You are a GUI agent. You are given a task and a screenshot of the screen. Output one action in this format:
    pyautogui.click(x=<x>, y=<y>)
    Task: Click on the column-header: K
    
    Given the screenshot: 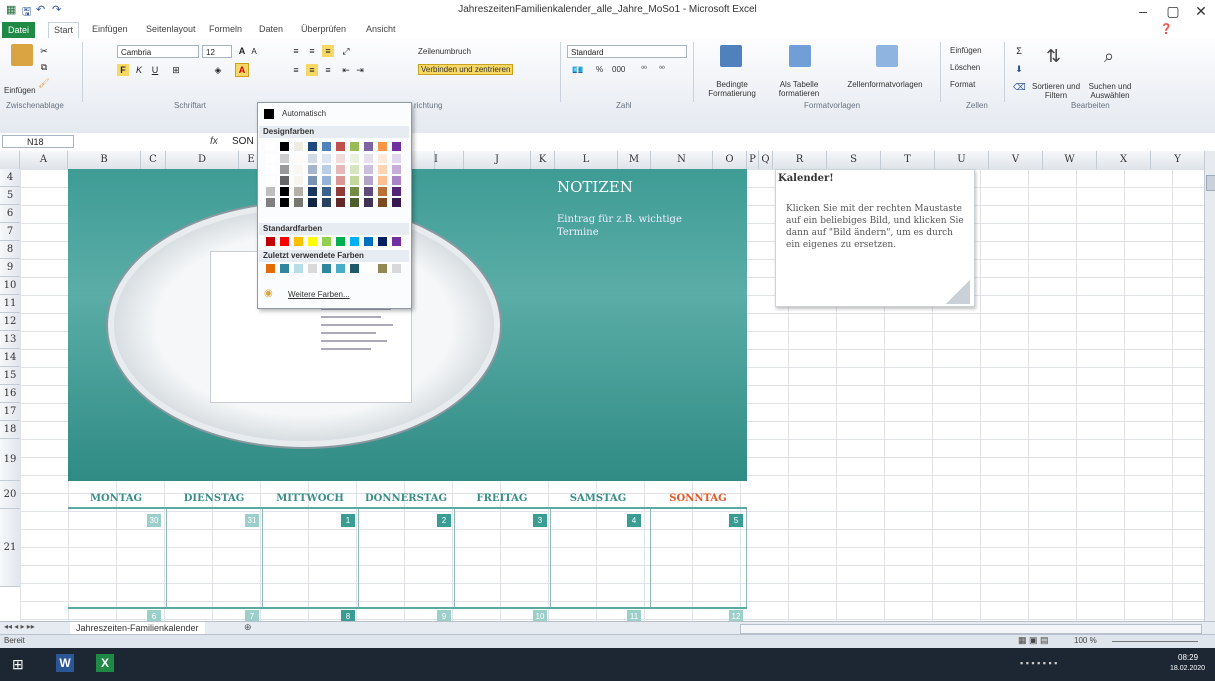 What is the action you would take?
    pyautogui.click(x=543, y=160)
    